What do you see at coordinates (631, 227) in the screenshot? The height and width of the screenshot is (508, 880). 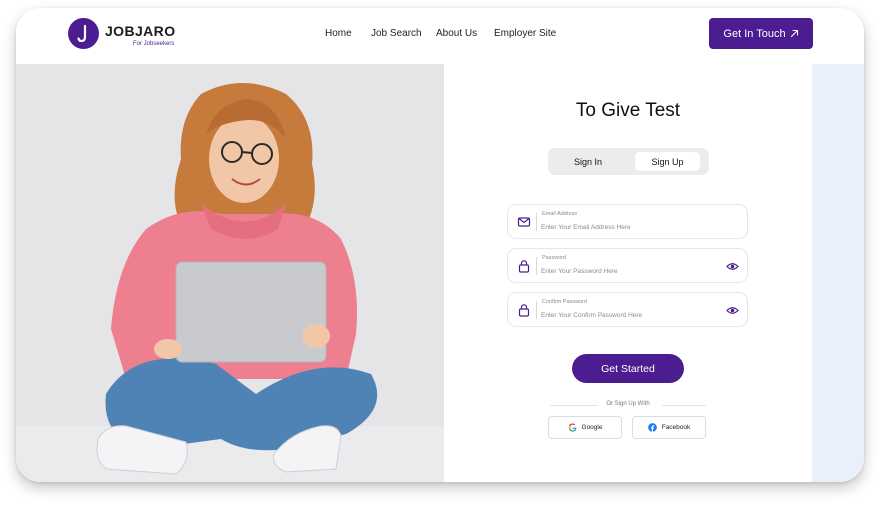 I see `email-input` at bounding box center [631, 227].